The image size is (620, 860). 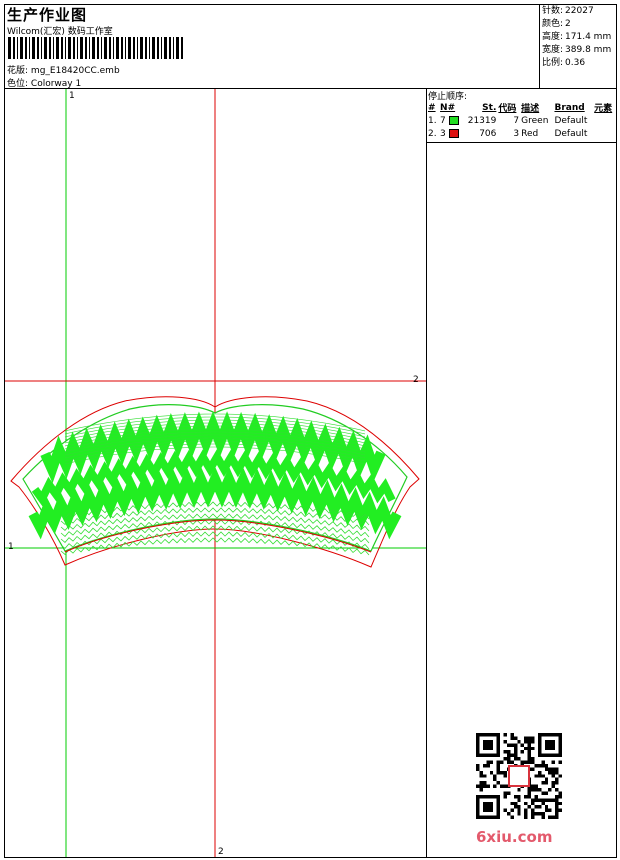 I want to click on axis-label-v1: 1, so click(x=72, y=96).